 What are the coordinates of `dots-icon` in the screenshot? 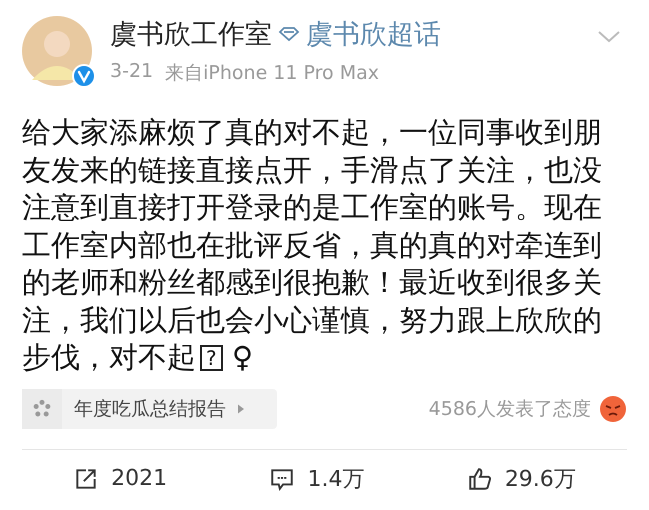 It's located at (42, 408).